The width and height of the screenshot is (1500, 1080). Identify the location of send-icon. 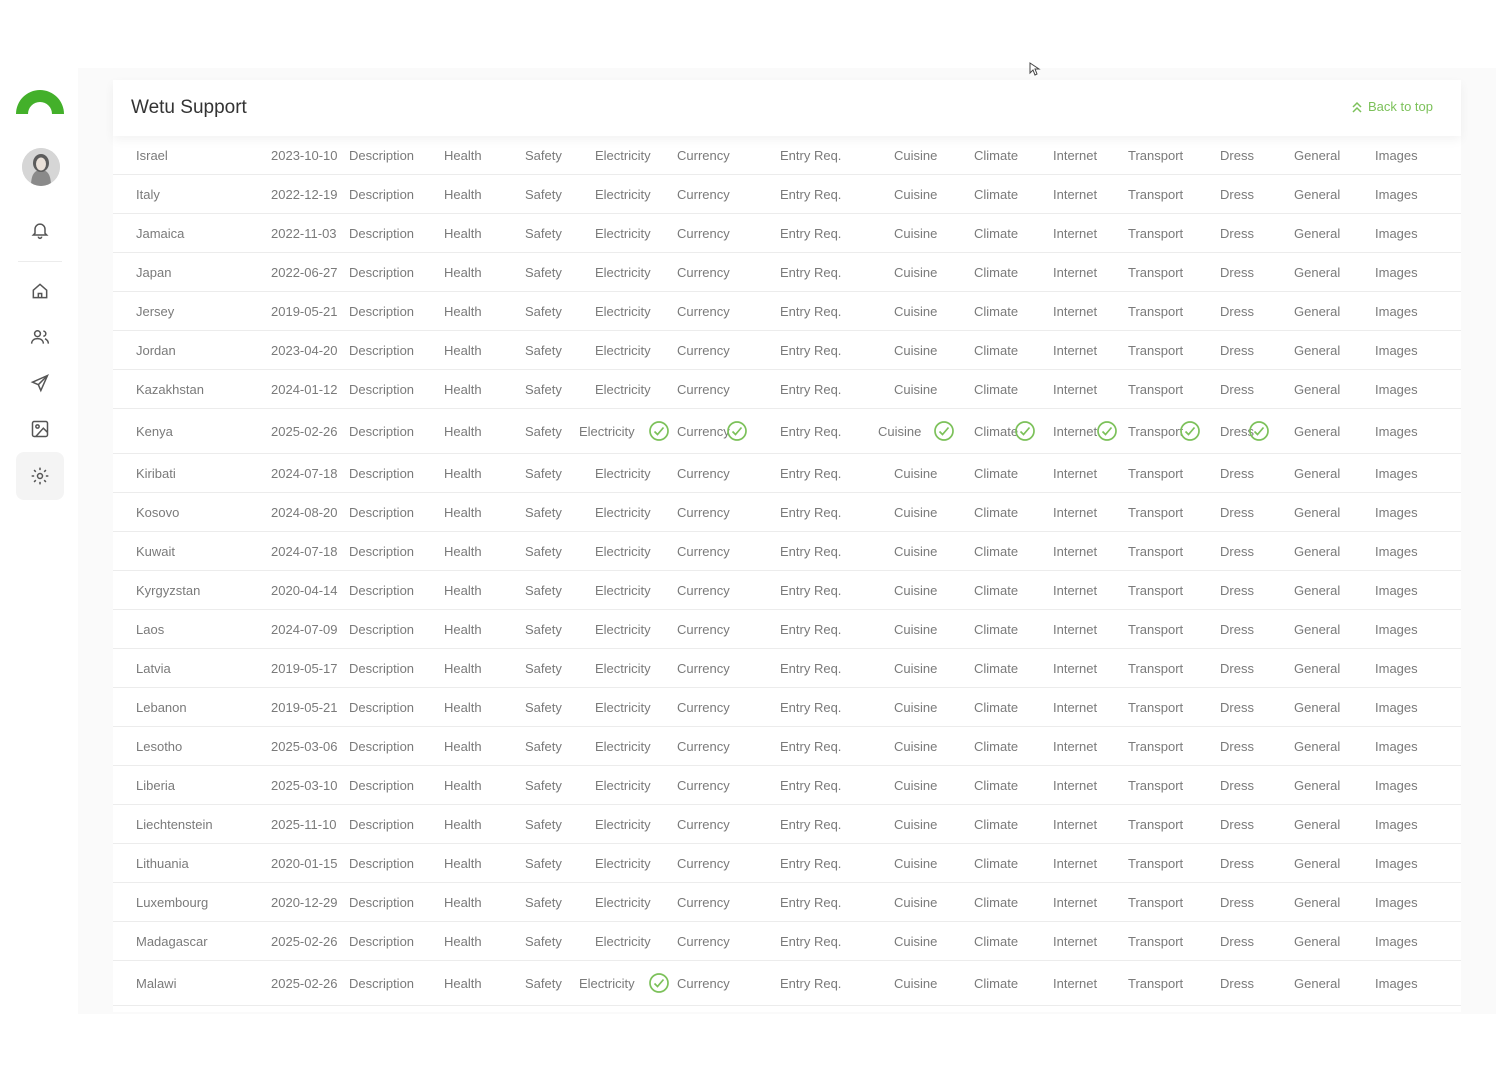
(40, 383).